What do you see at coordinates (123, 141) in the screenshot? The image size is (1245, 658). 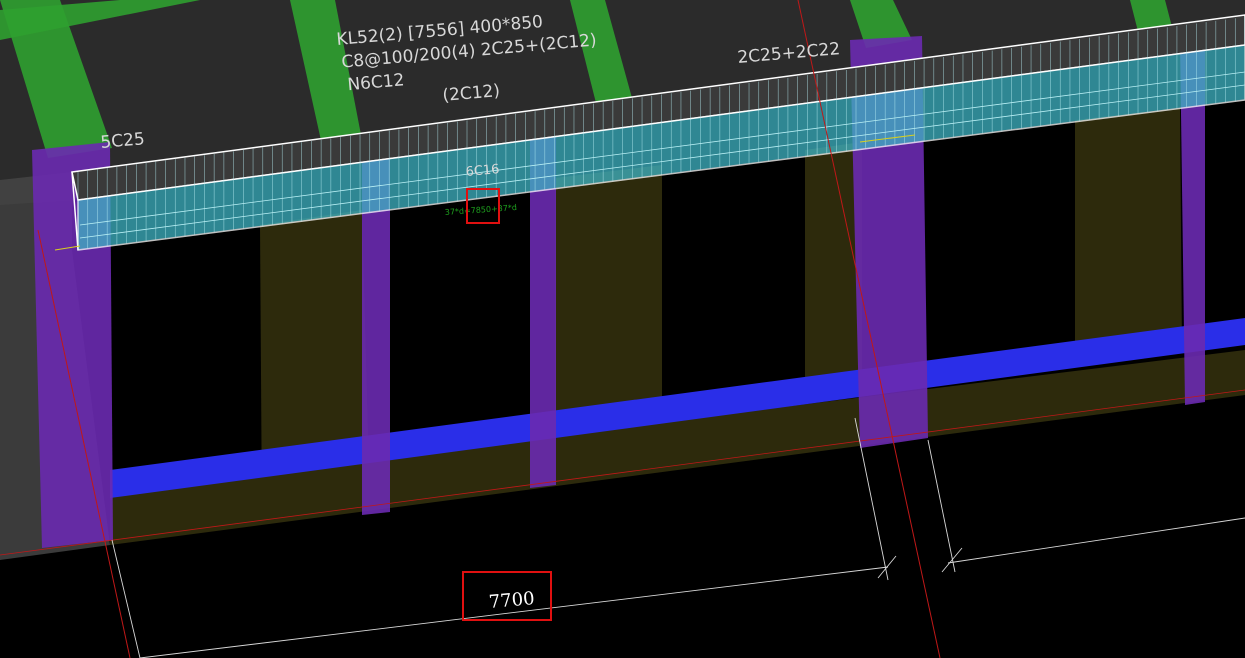 I see `rebar-label-left: 5C25` at bounding box center [123, 141].